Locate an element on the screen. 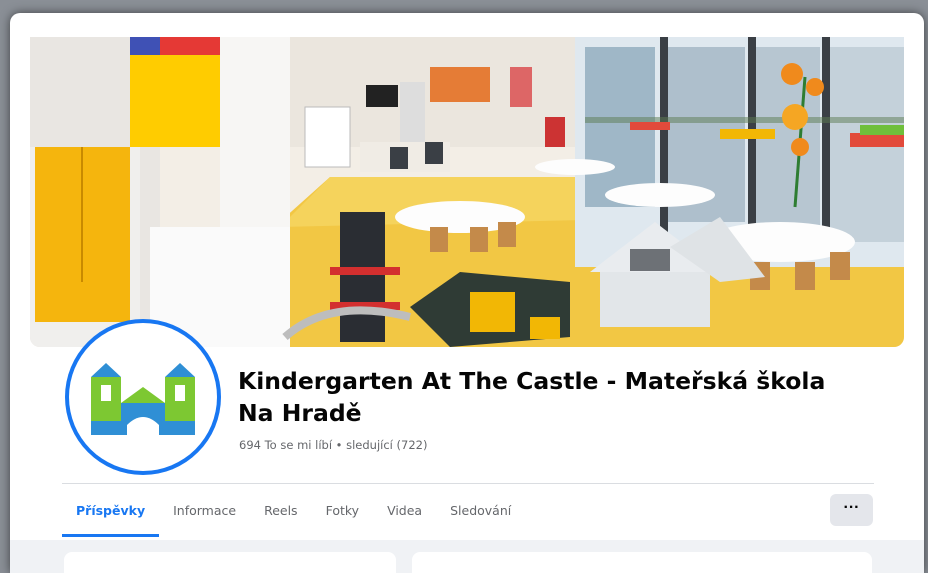 Image resolution: width=928 pixels, height=573 pixels. tab-photos: Fotky is located at coordinates (342, 516).